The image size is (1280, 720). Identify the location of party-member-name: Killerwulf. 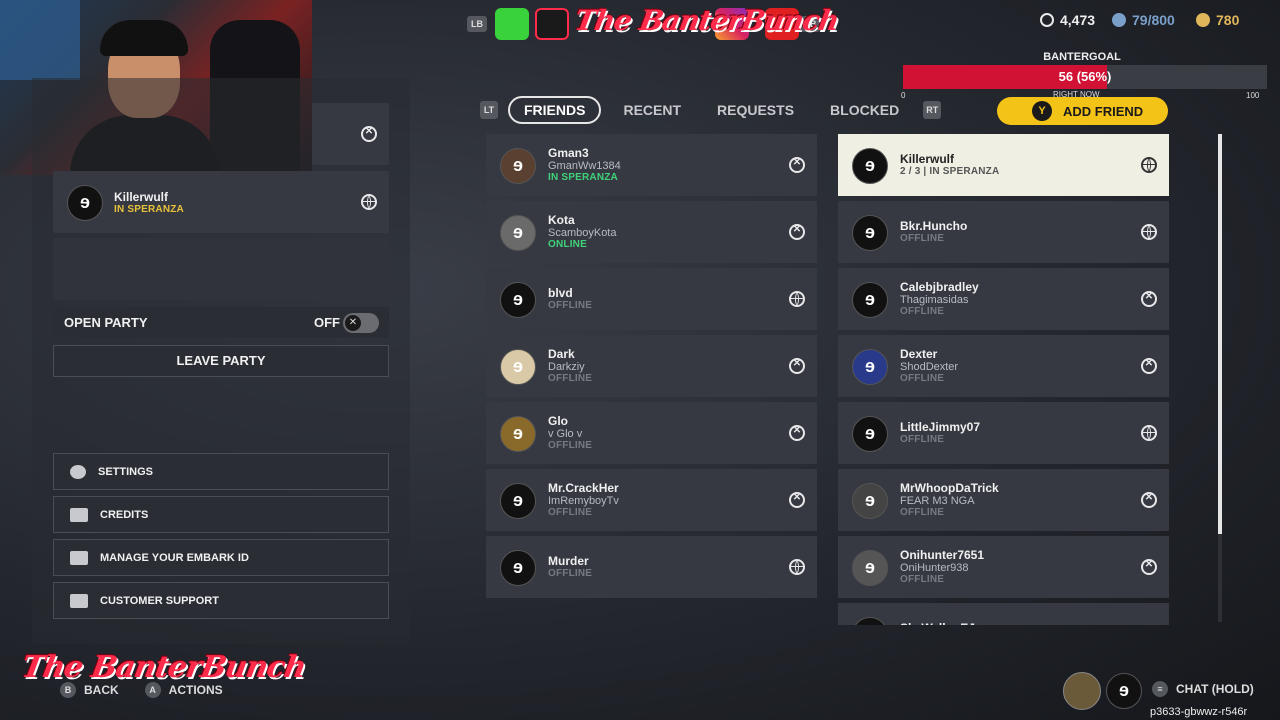
(141, 197).